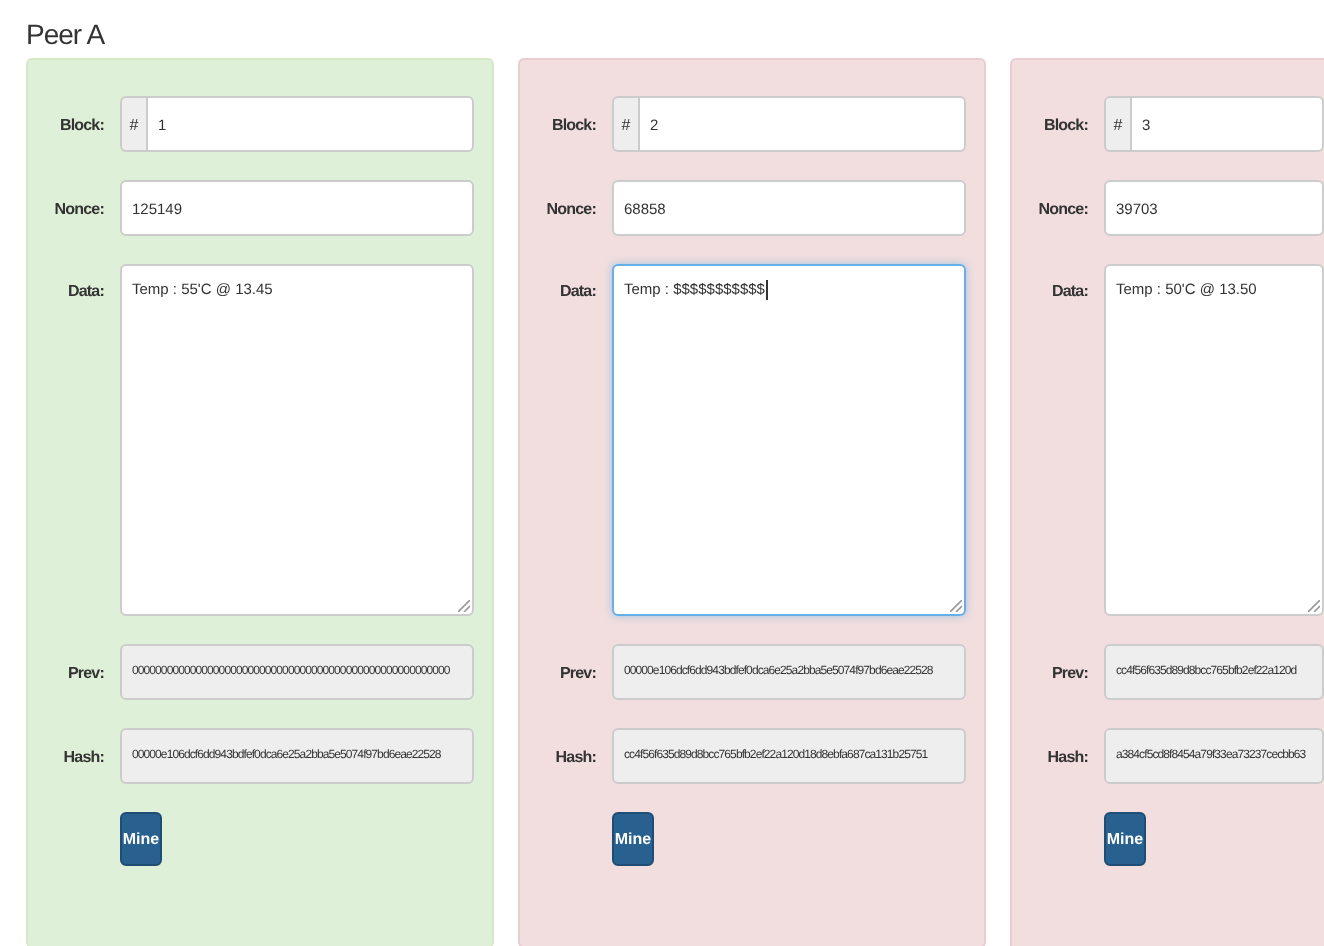  Describe the element at coordinates (767, 290) in the screenshot. I see `text-cursor` at that location.